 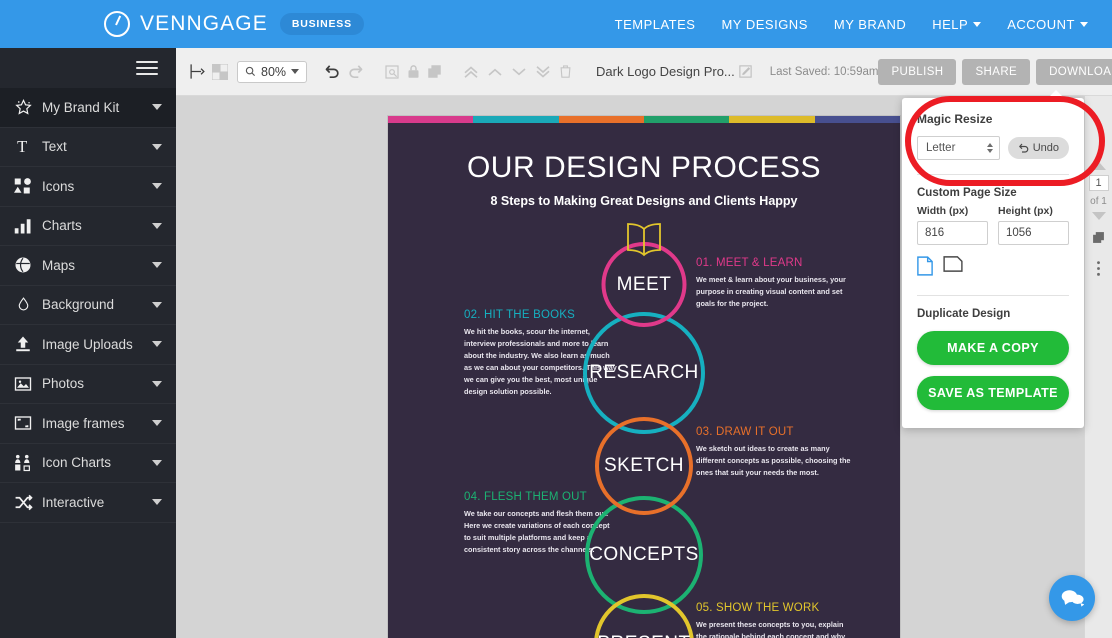 I want to click on height-input, so click(x=1033, y=233).